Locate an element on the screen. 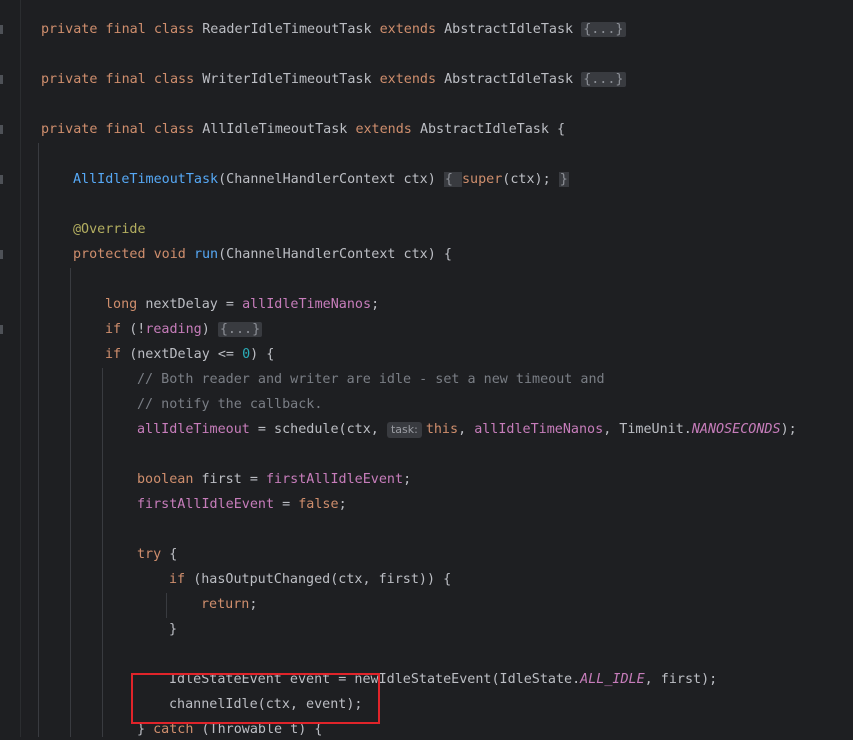 The image size is (853, 740). code-token: ) { is located at coordinates (262, 354).